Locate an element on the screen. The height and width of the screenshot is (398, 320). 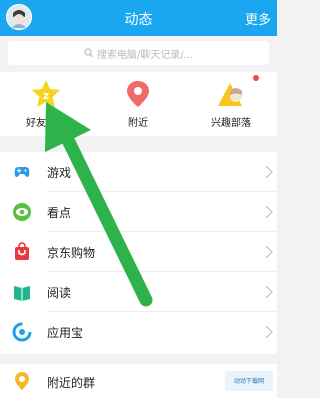
notification-badge is located at coordinates (256, 78).